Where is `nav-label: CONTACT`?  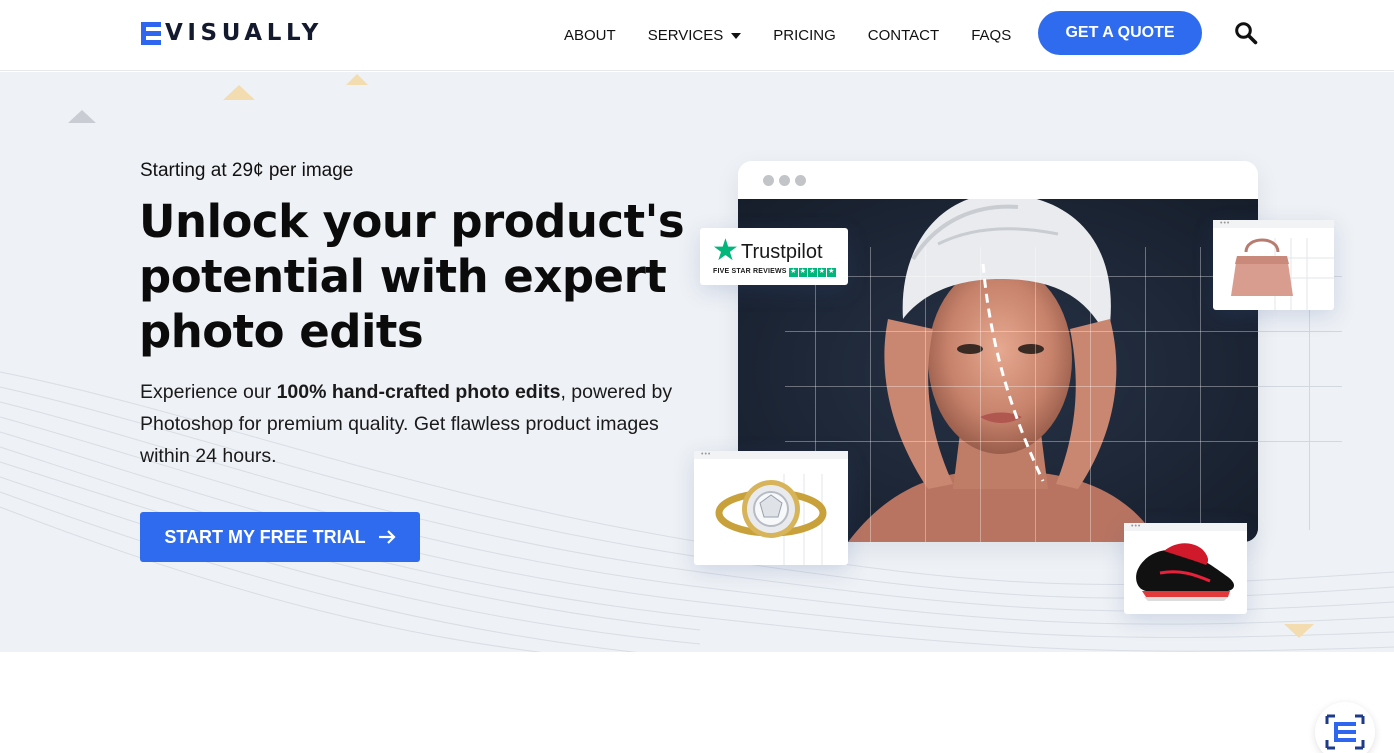 nav-label: CONTACT is located at coordinates (903, 35).